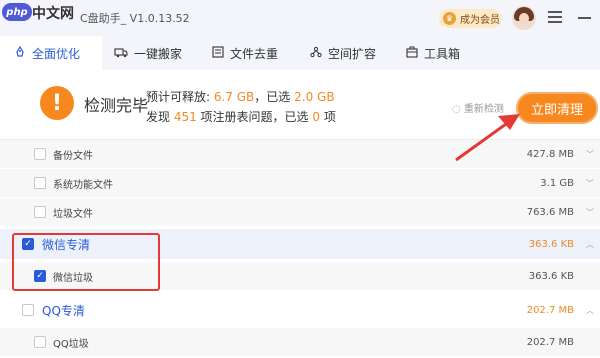  Describe the element at coordinates (300, 154) in the screenshot. I see `list-item-backup: 备份文件 427.8 MB ﹀` at that location.